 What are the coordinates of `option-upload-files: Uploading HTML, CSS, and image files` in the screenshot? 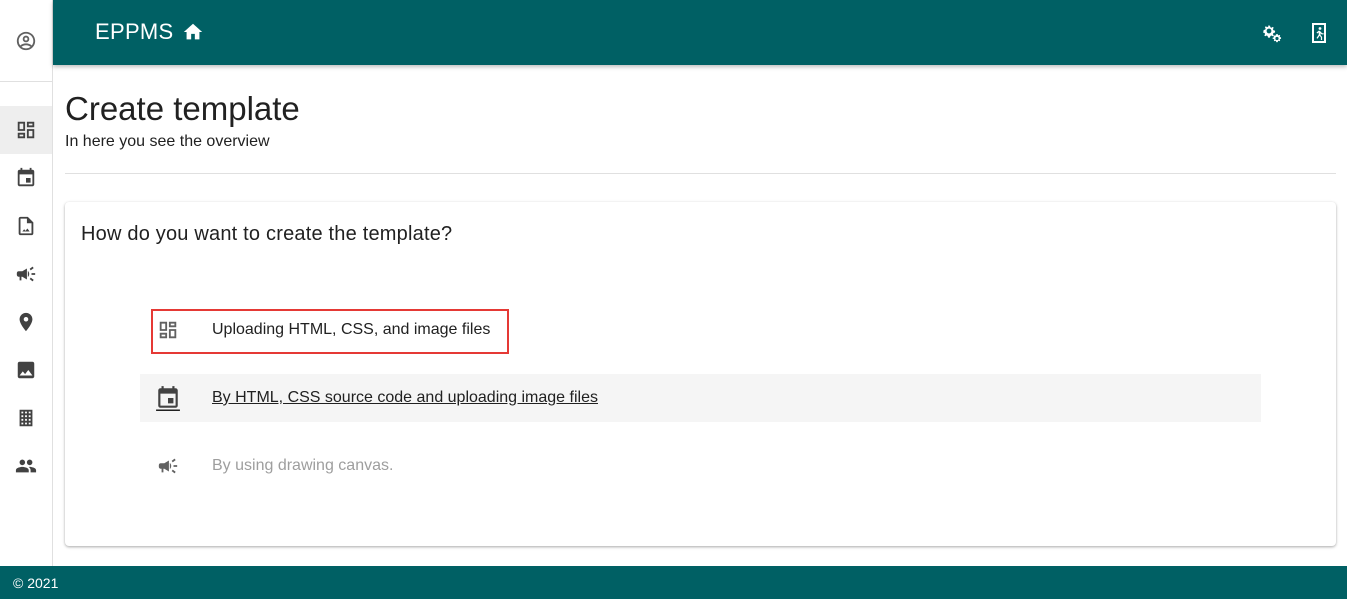 It's located at (700, 330).